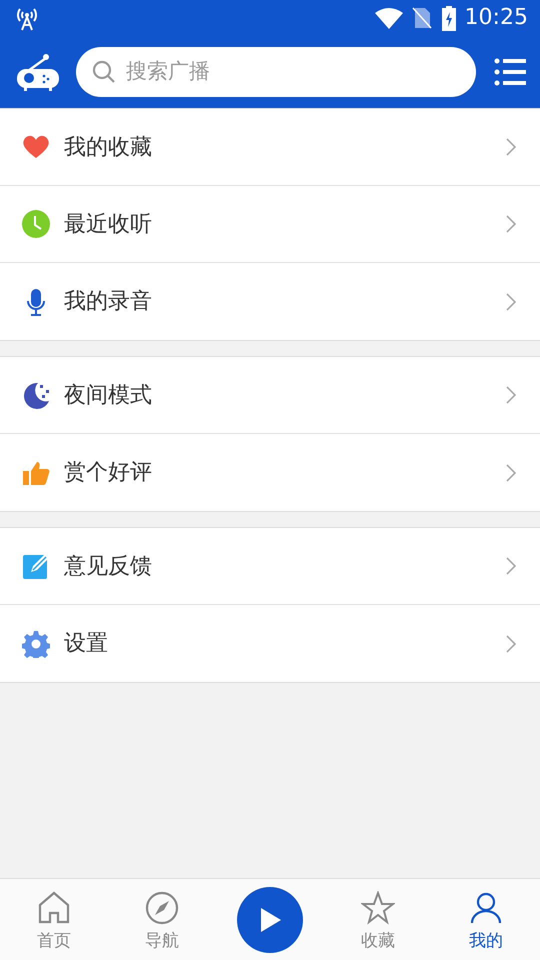 Image resolution: width=540 pixels, height=960 pixels. Describe the element at coordinates (36, 147) in the screenshot. I see `heart-icon` at that location.